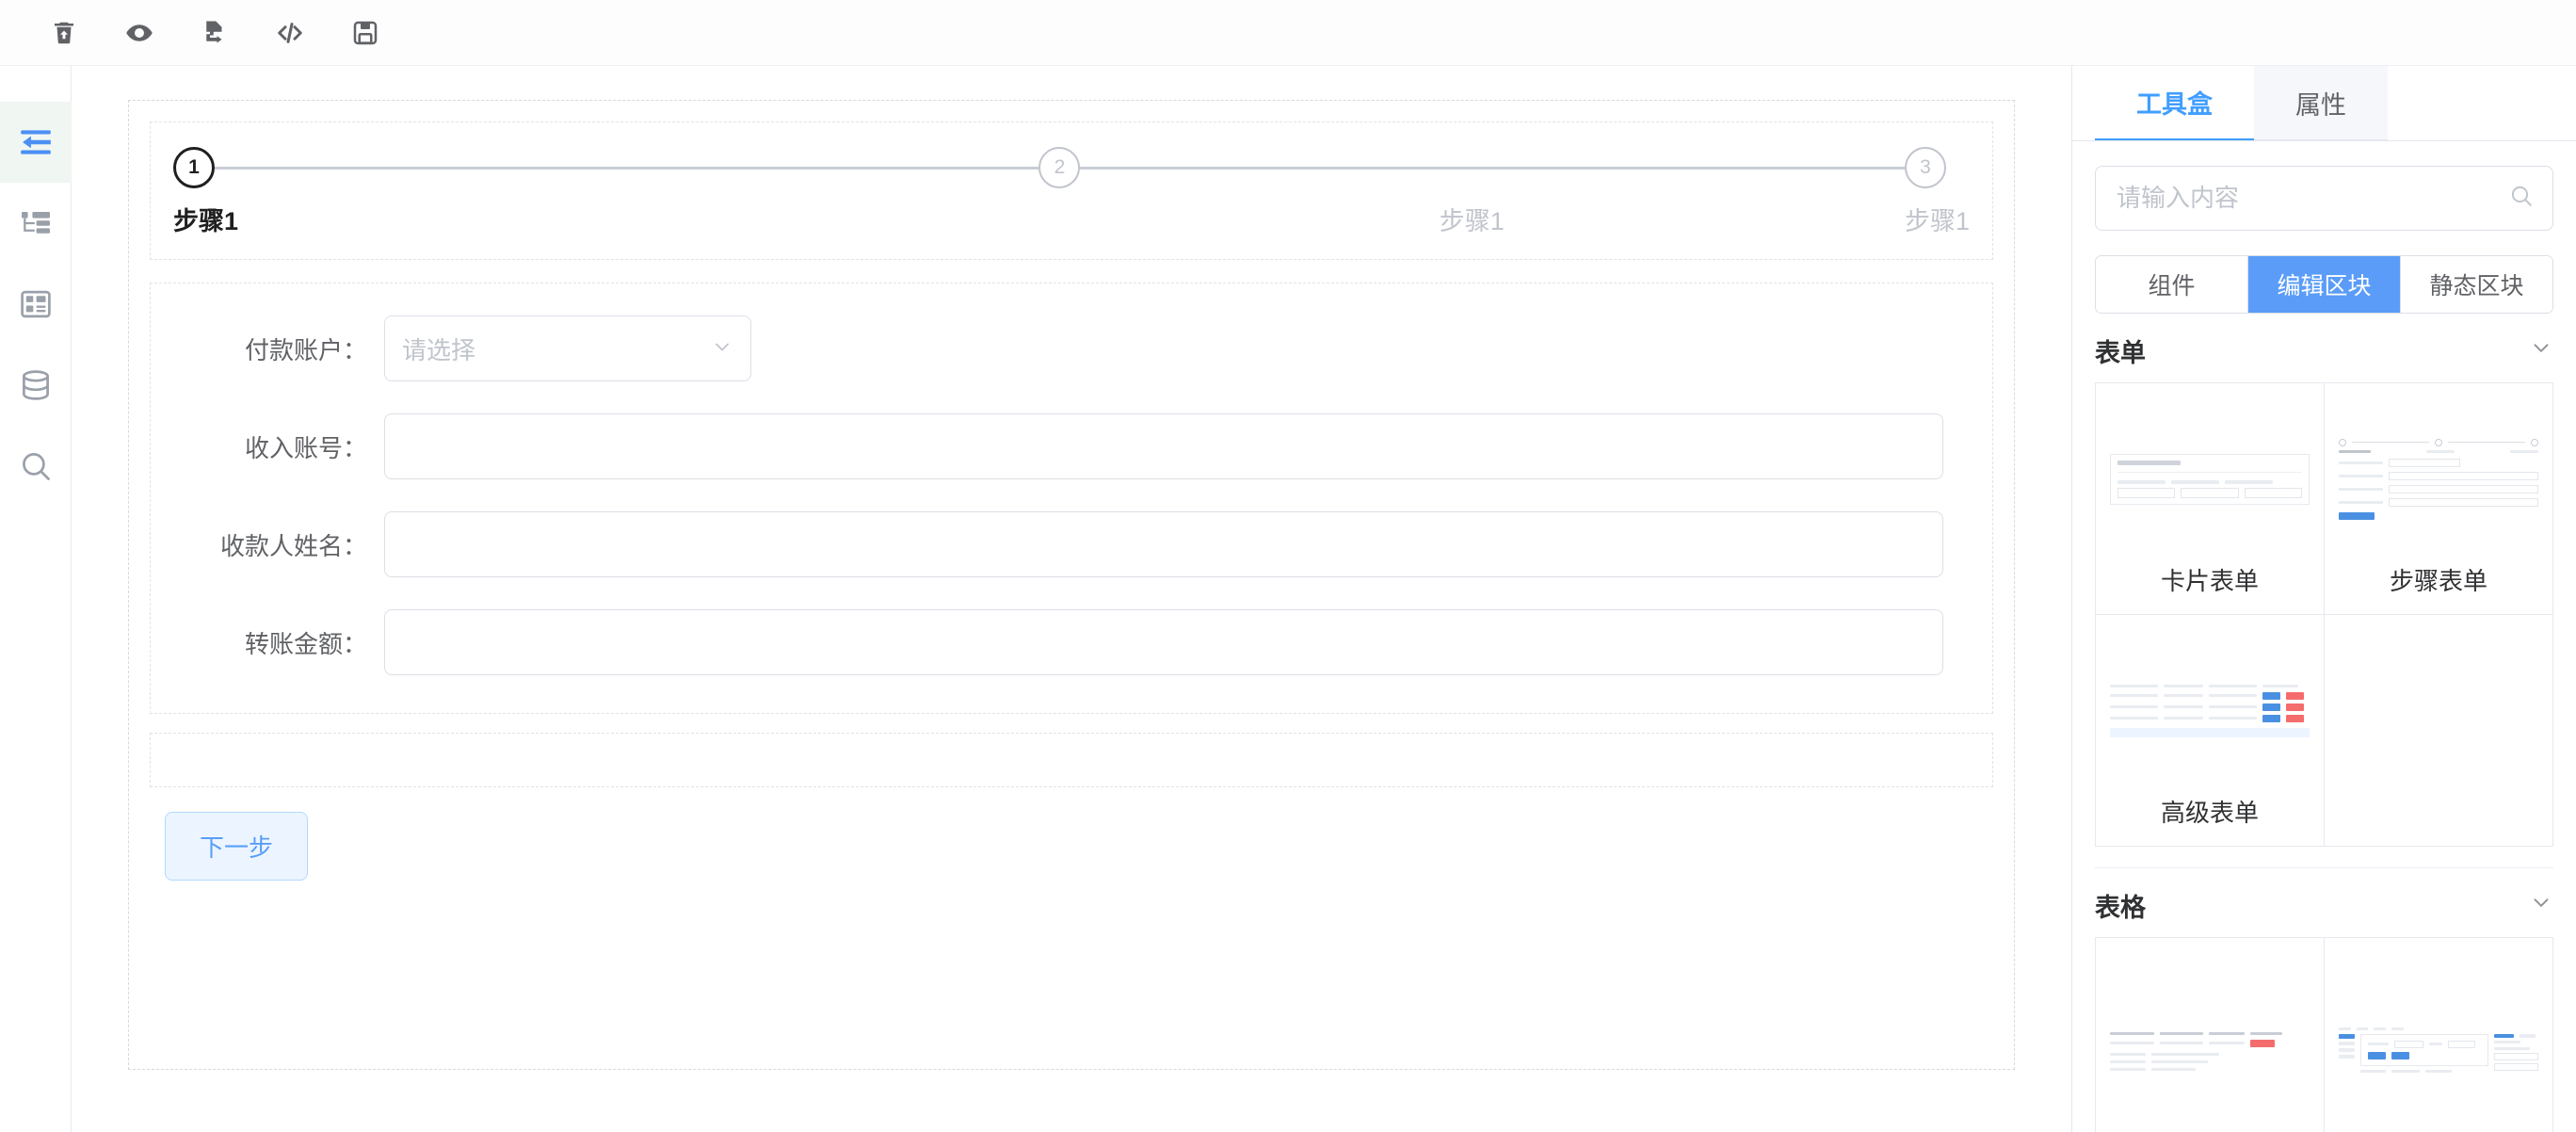 The width and height of the screenshot is (2576, 1132). What do you see at coordinates (2174, 104) in the screenshot?
I see `tab-toolbox: 工具盒` at bounding box center [2174, 104].